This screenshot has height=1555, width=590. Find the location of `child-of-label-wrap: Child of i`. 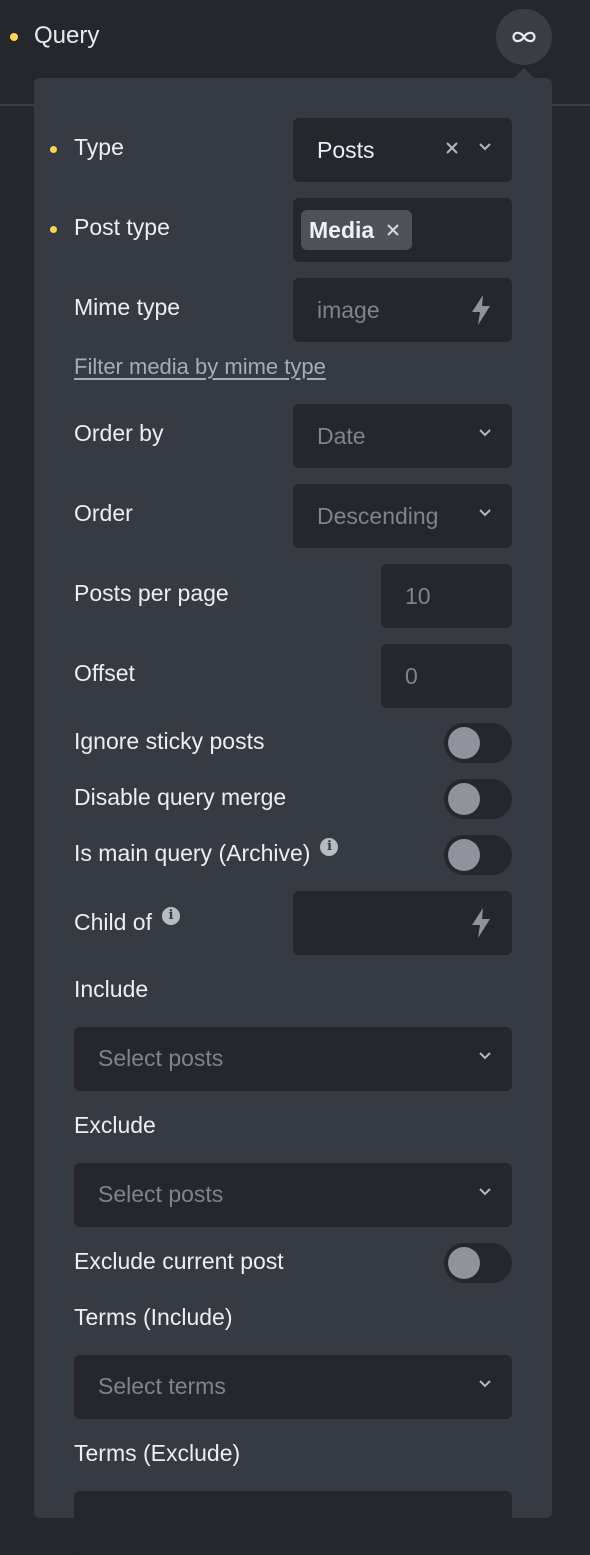

child-of-label-wrap: Child of i is located at coordinates (127, 921).